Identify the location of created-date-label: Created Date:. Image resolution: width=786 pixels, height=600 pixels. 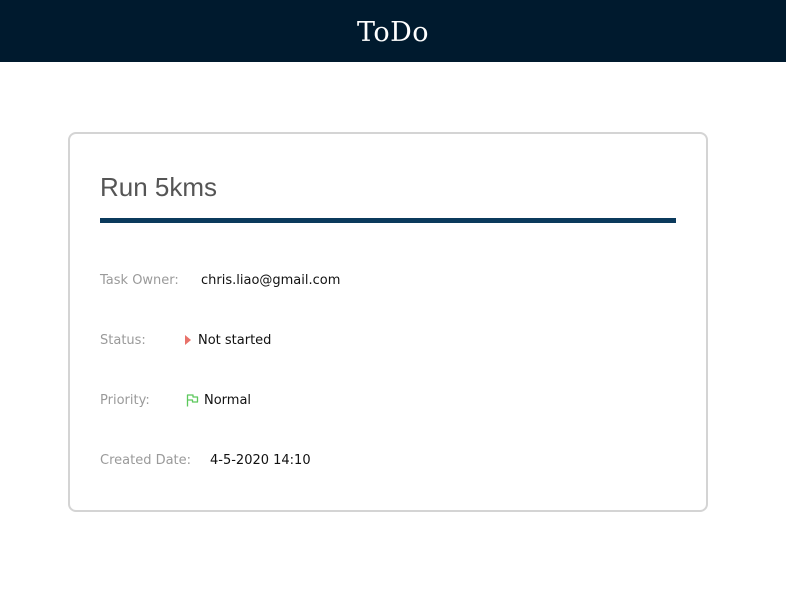
(146, 460).